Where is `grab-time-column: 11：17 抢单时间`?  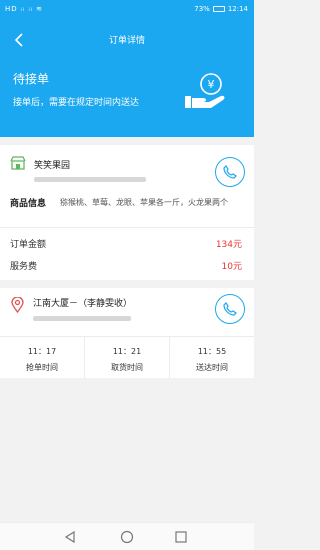 grab-time-column: 11：17 抢单时间 is located at coordinates (42, 357).